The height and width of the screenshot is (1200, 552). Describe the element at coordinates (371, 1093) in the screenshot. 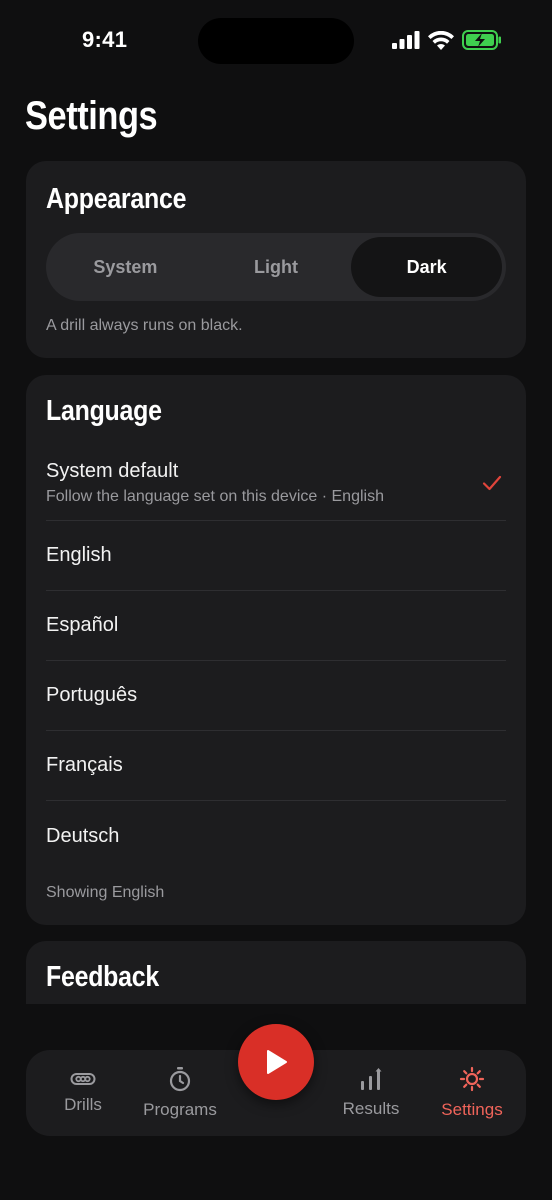

I see `tab-results: Results` at that location.